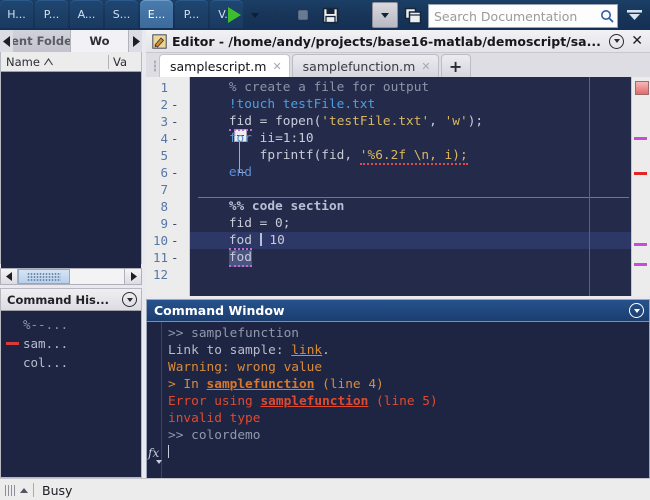 This screenshot has height=500, width=650. Describe the element at coordinates (410, 258) in the screenshot. I see `code-line: fod` at that location.